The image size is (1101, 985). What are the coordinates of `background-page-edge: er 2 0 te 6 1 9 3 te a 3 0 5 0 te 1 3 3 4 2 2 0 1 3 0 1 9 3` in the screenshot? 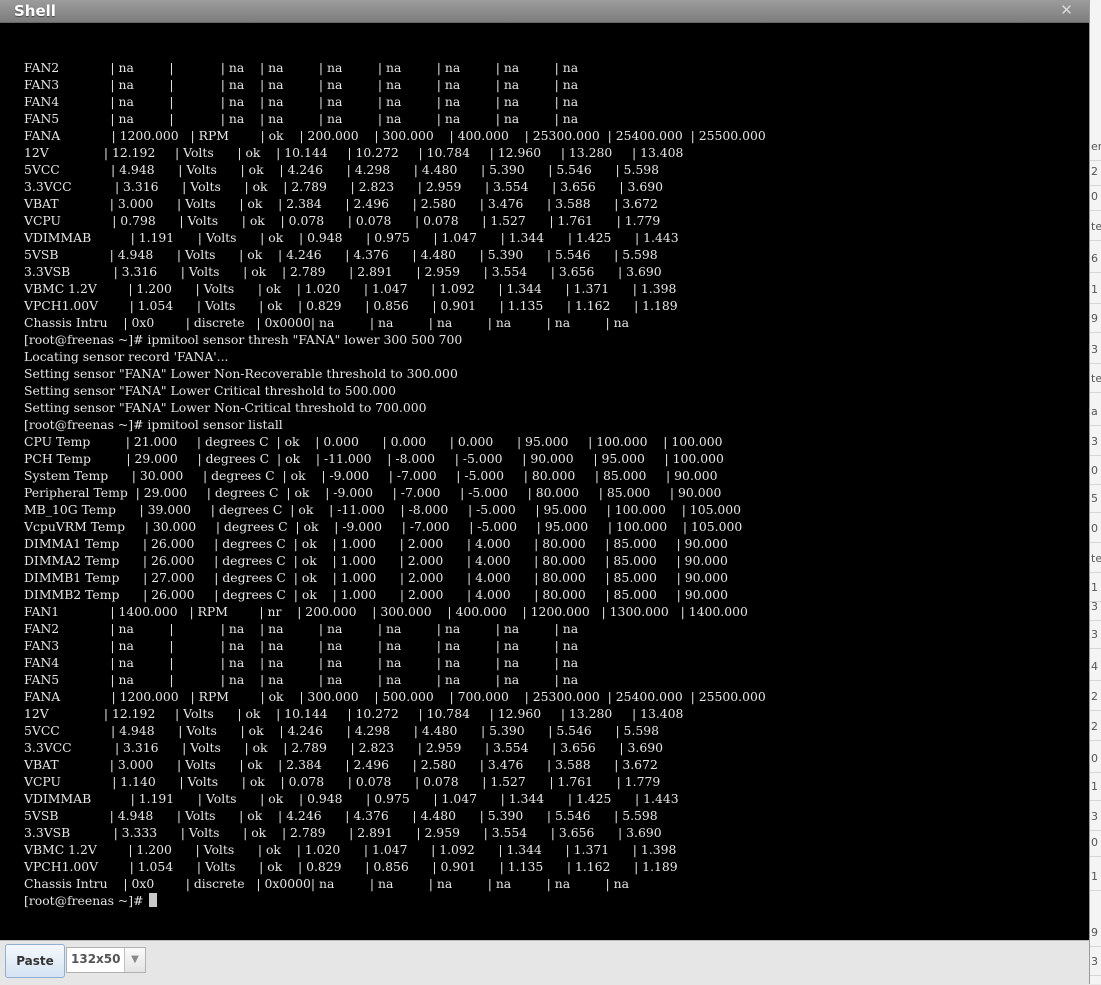 It's located at (1095, 492).